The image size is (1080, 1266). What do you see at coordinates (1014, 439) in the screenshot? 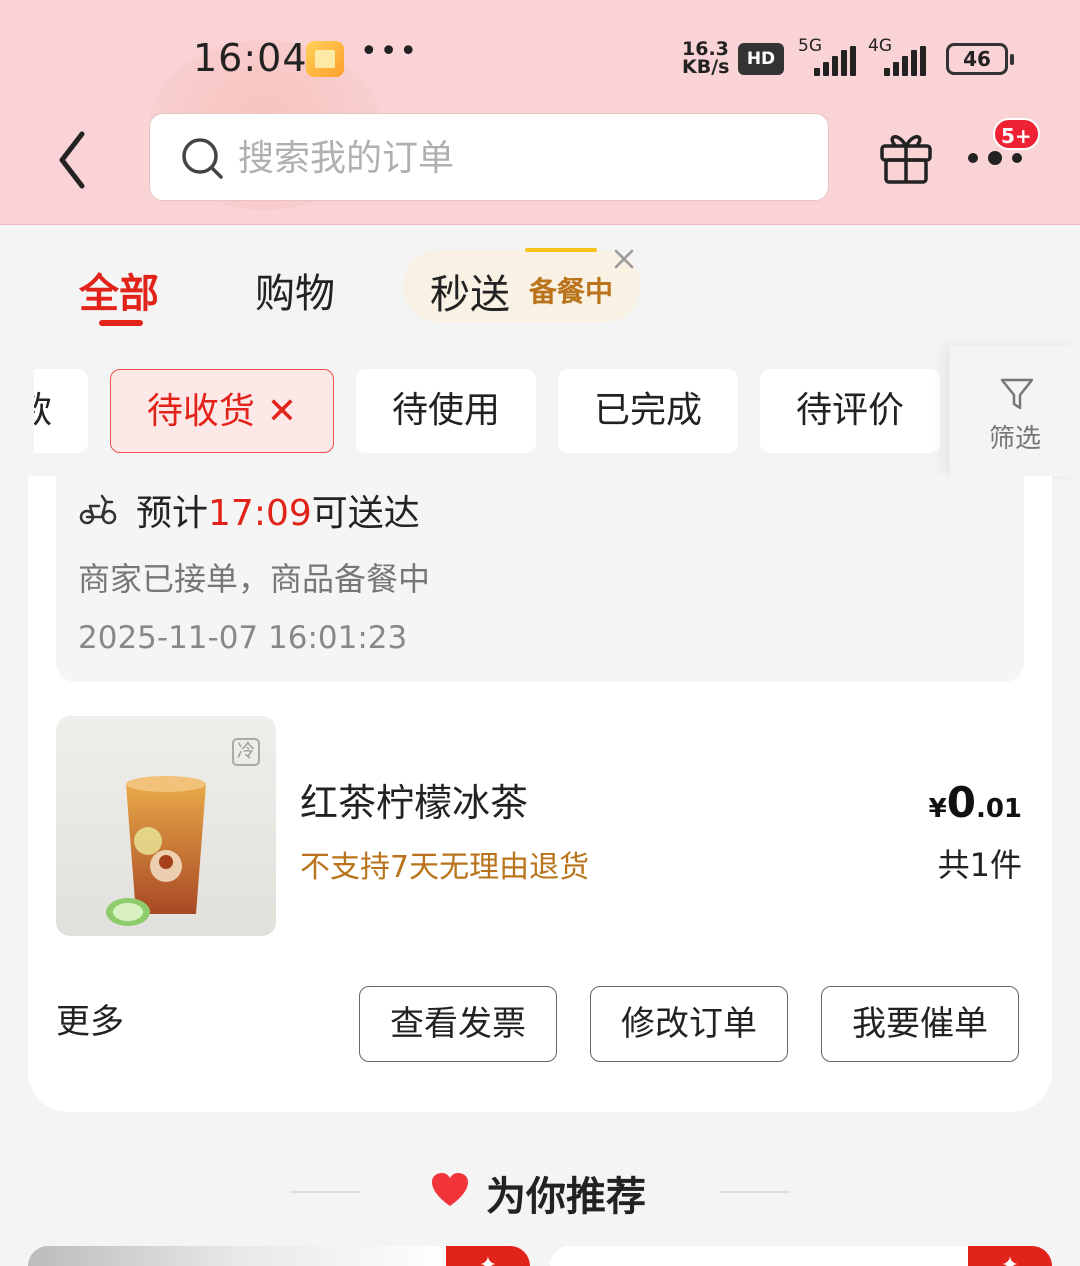
I see `filter-label: 筛选` at bounding box center [1014, 439].